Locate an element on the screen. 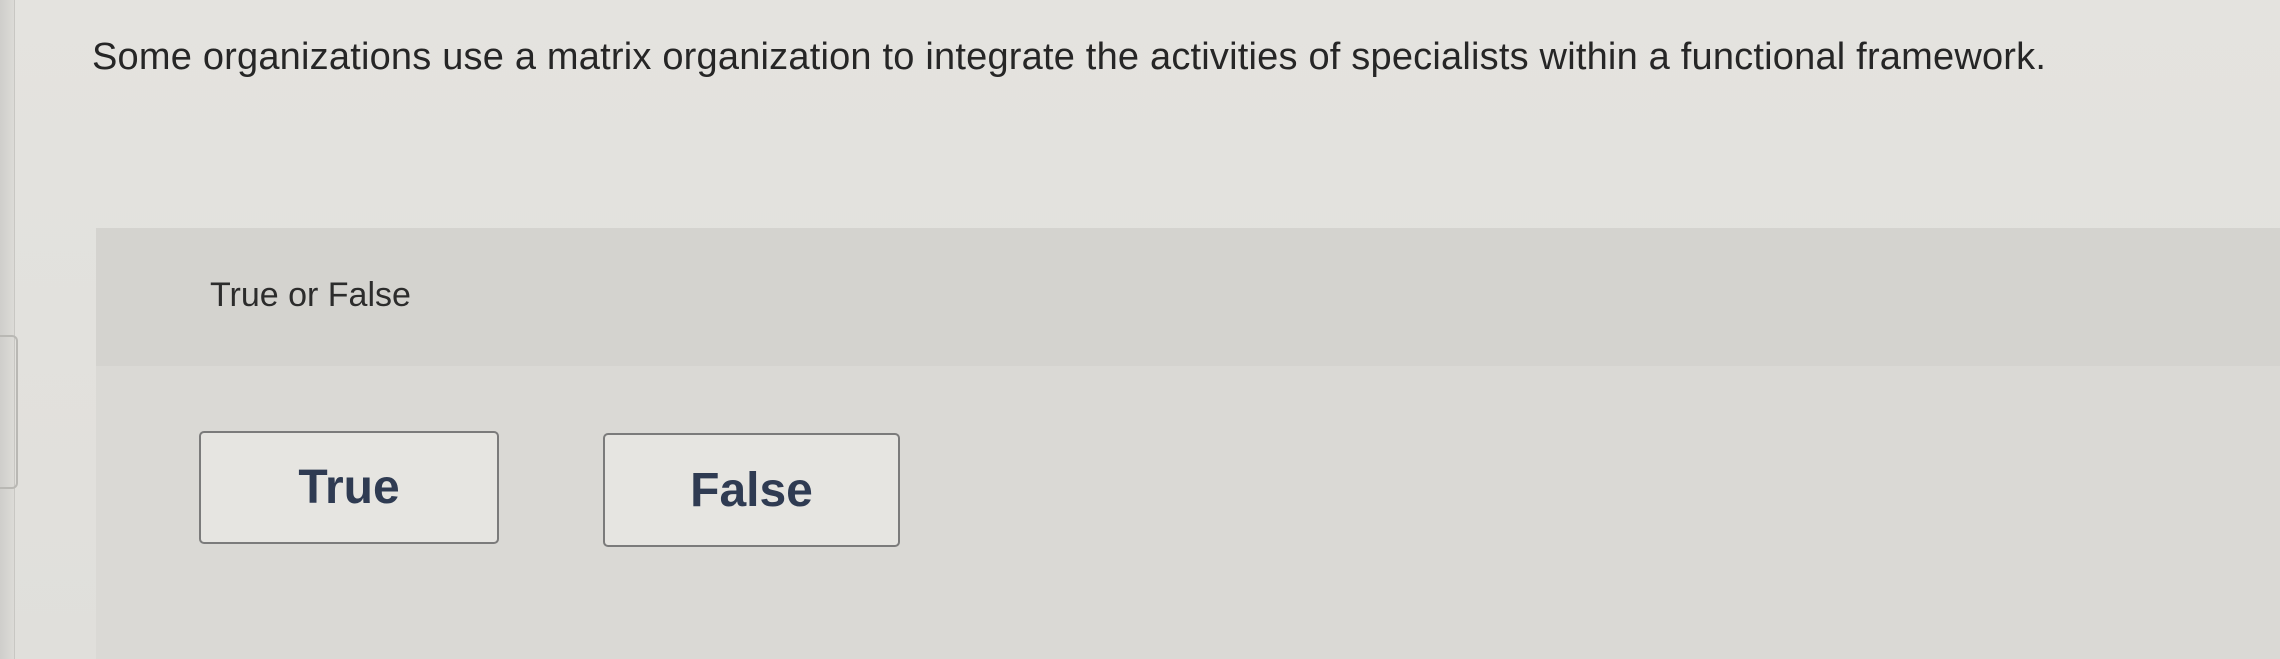 The height and width of the screenshot is (659, 2280). left-edge-panel is located at coordinates (7, 329).